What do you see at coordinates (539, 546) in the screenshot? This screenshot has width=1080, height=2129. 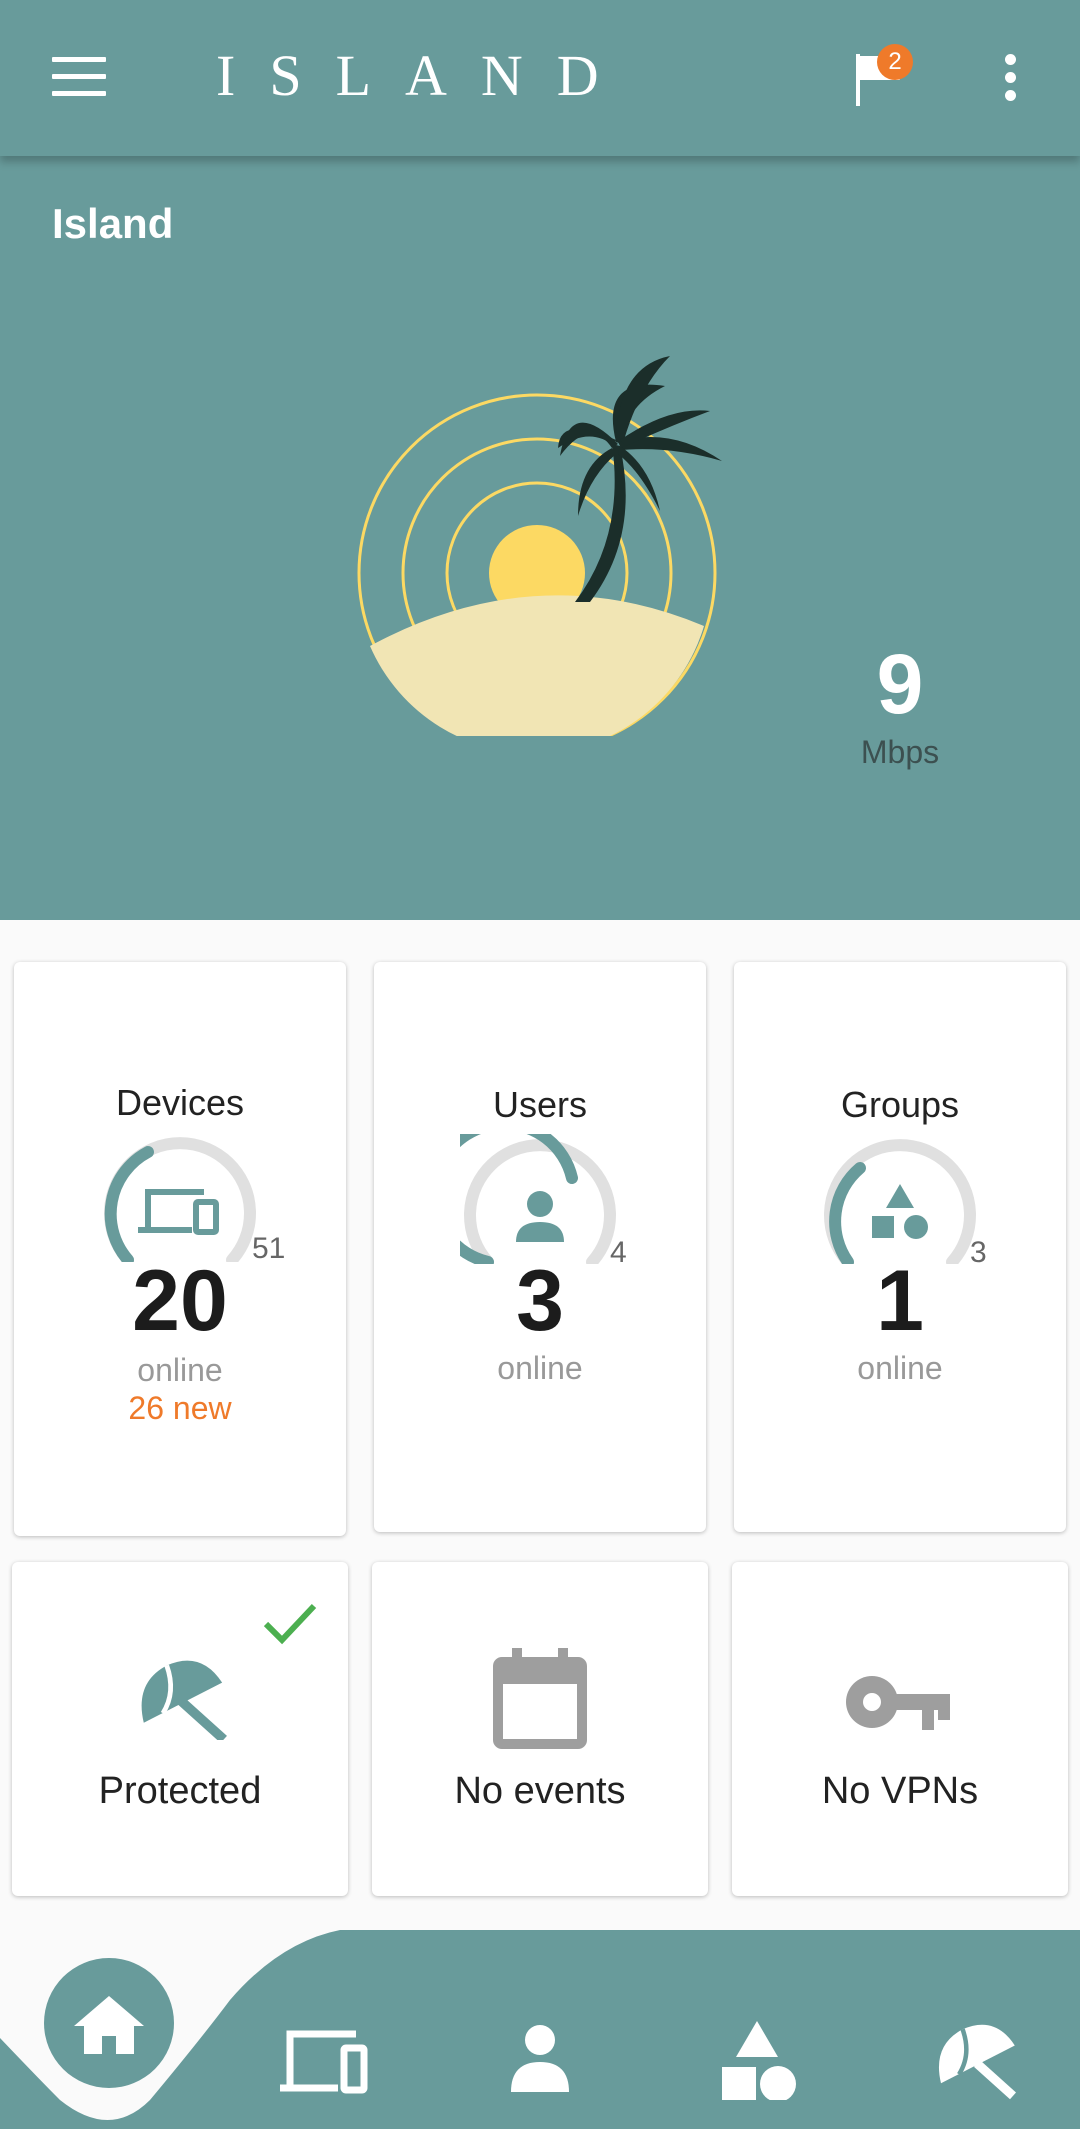 I see `island-illustration` at bounding box center [539, 546].